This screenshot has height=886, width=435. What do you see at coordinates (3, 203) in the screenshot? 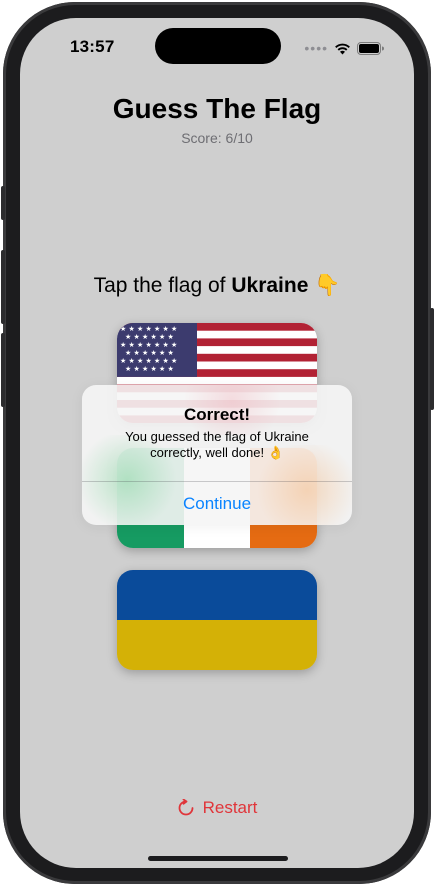
I see `side-button-action` at bounding box center [3, 203].